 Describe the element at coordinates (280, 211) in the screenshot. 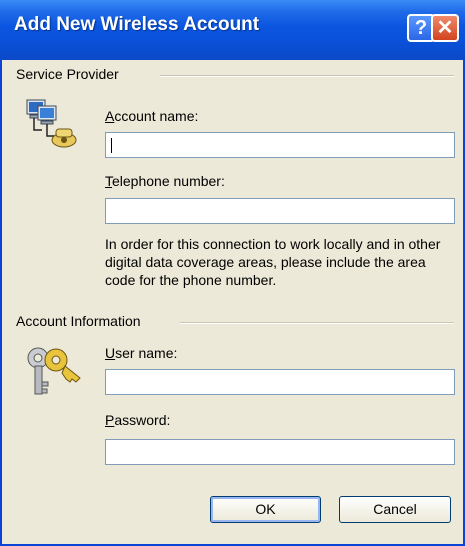

I see `telephone-number-input` at that location.